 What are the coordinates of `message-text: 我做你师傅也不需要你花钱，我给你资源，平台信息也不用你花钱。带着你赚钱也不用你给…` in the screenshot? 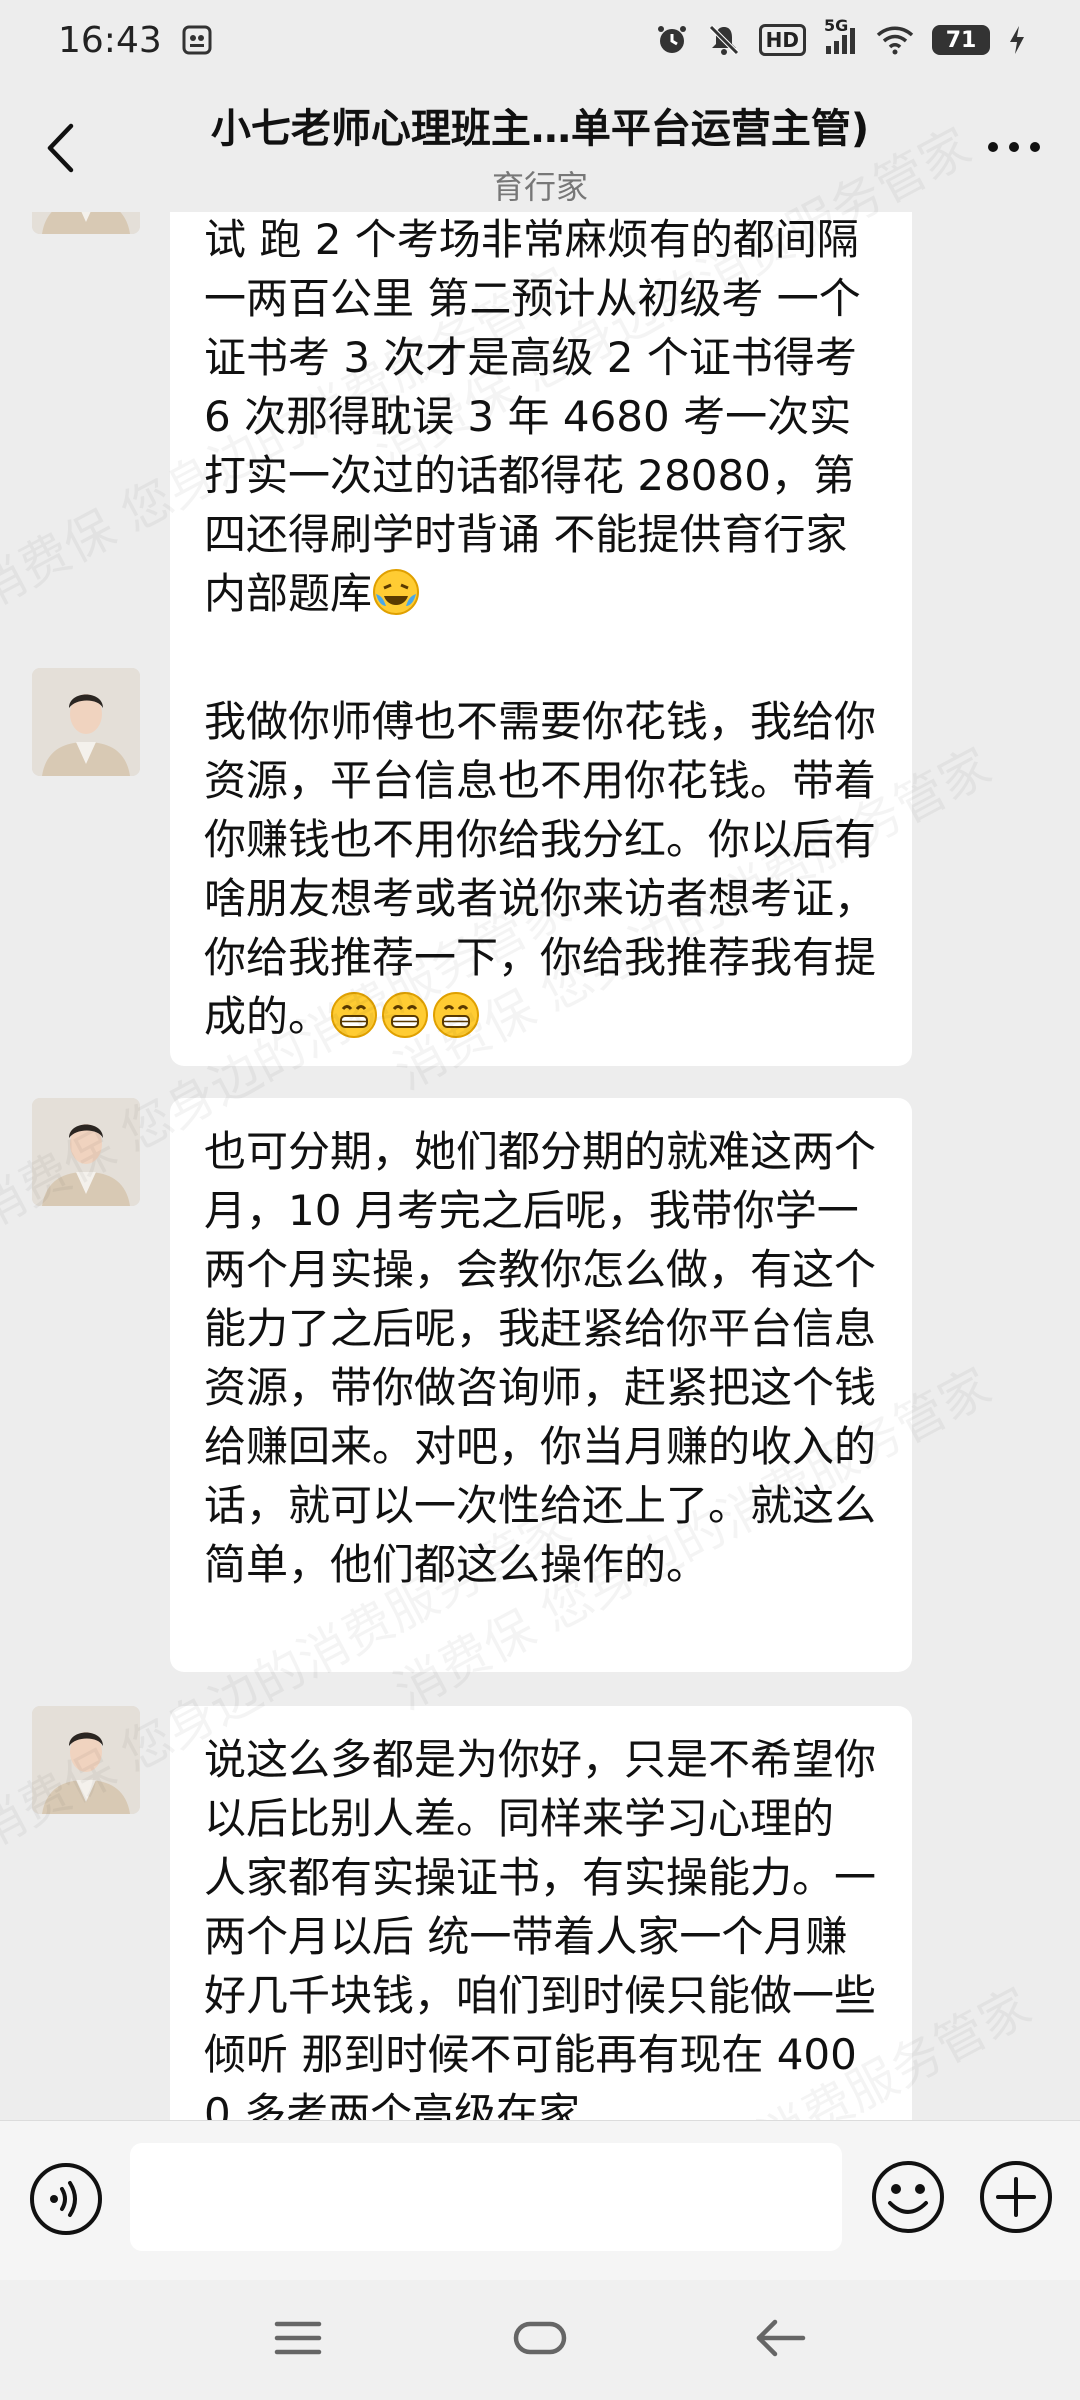 It's located at (540, 869).